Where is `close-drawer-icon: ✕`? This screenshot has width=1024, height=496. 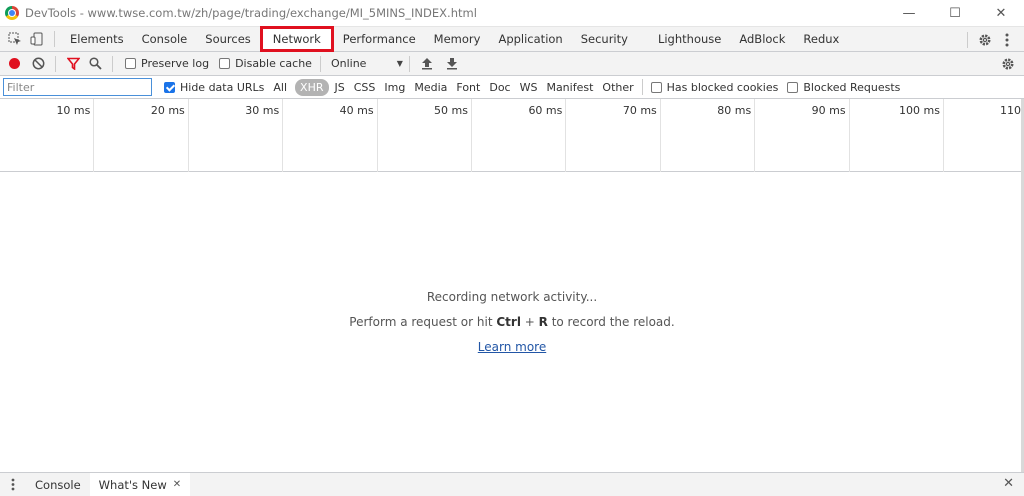
close-drawer-icon: ✕ is located at coordinates (1008, 483).